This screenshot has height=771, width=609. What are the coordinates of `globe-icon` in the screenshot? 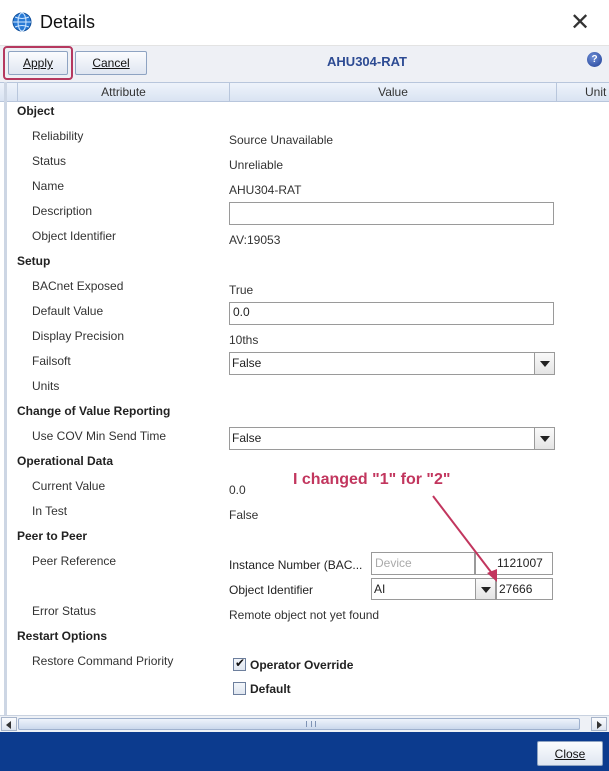 It's located at (22, 22).